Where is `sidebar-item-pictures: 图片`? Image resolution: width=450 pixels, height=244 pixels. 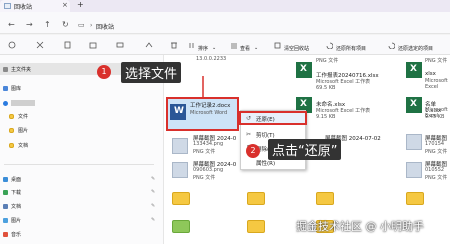 sidebar-item-pictures: 图片 is located at coordinates (16, 220).